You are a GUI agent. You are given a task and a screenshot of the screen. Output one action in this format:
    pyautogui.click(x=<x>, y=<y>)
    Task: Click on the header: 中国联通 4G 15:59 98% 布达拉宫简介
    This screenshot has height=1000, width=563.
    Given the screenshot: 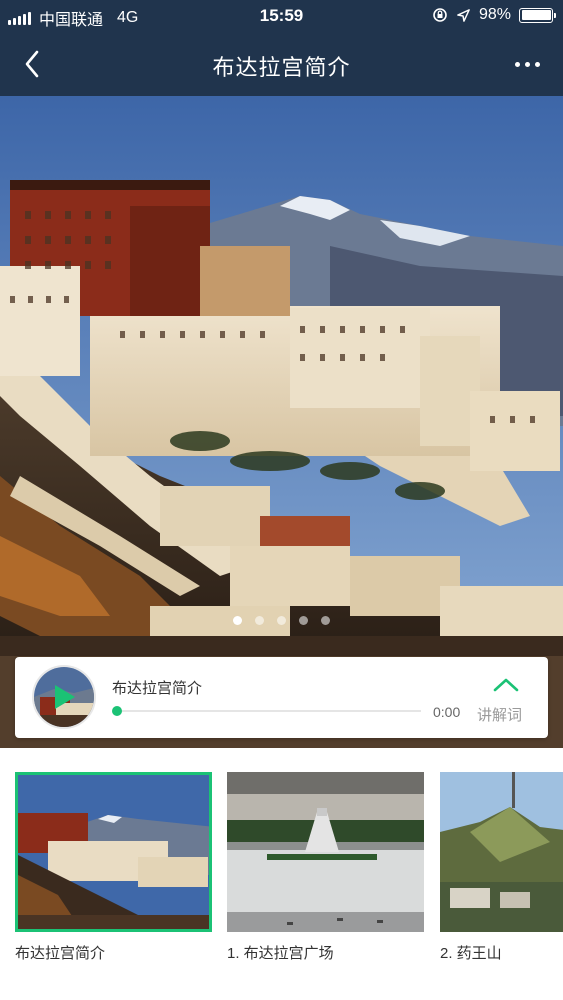 What is the action you would take?
    pyautogui.click(x=281, y=48)
    